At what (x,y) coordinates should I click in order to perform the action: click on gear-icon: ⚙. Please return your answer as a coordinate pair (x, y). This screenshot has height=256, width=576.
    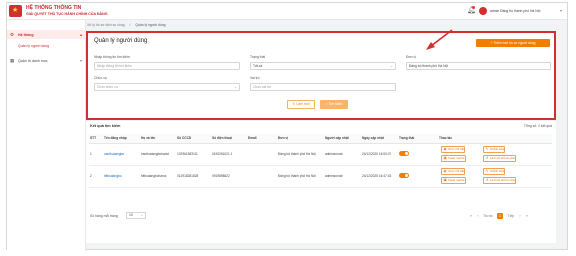
    Looking at the image, I should click on (12, 34).